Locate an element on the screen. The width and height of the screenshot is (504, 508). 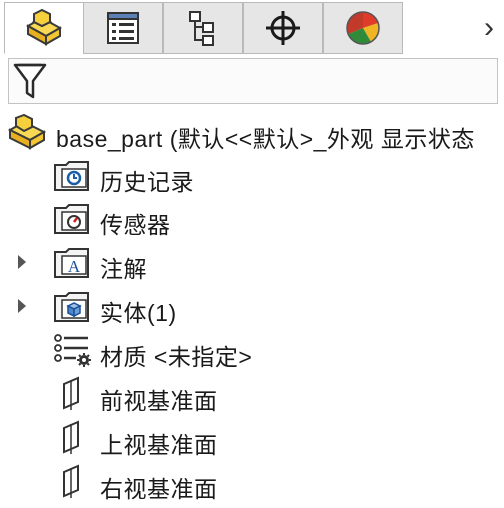
configuration-tree-icon is located at coordinates (201, 28).